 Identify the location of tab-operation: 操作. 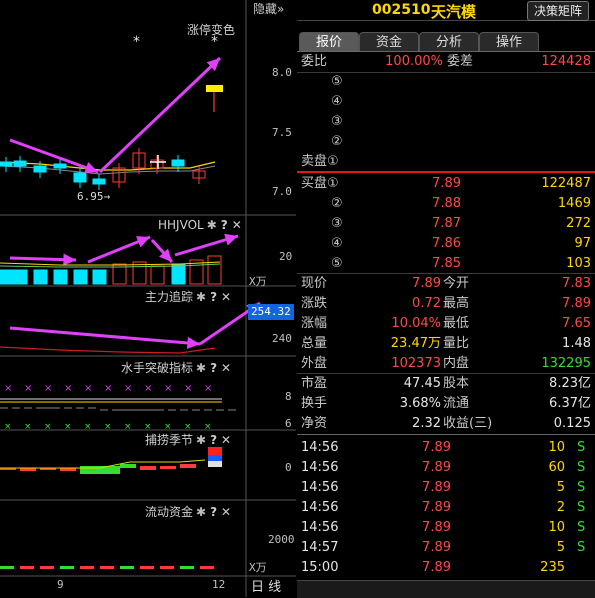
(509, 42).